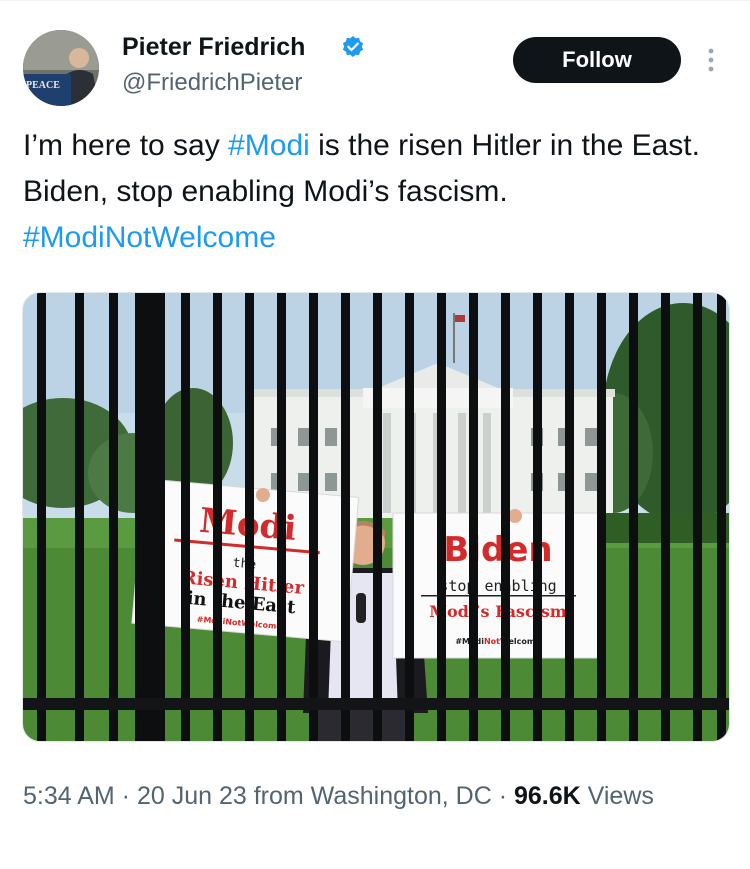 The width and height of the screenshot is (750, 869). I want to click on sign-right-hashtag-part: Not, so click(492, 641).